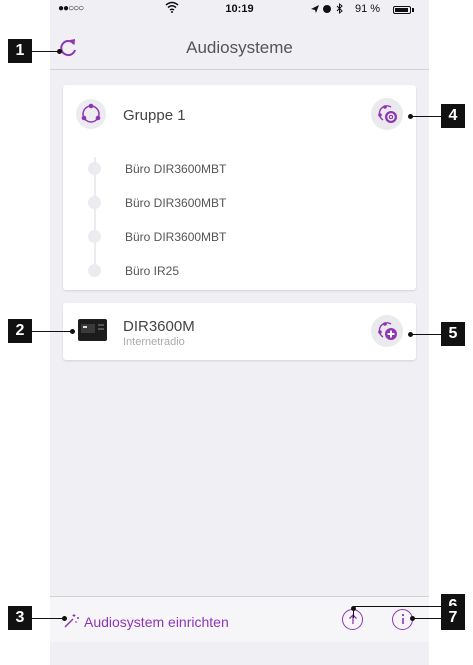 This screenshot has height=665, width=473. Describe the element at coordinates (426, 618) in the screenshot. I see `callout-7-leader` at that location.